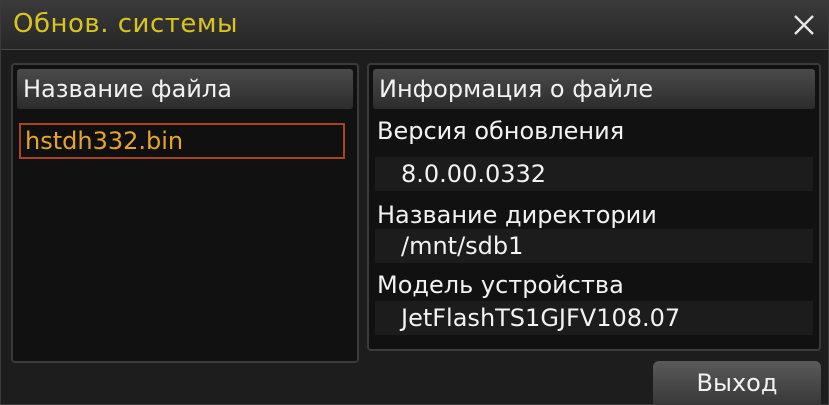 The height and width of the screenshot is (405, 829). I want to click on file-list-item: hstdh332.bin, so click(182, 141).